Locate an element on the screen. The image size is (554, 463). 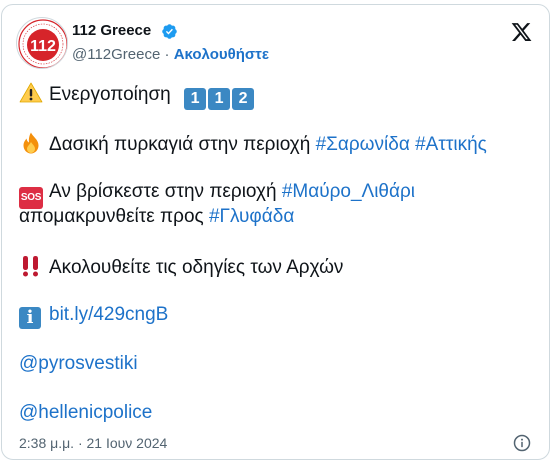
fire-icon is located at coordinates (31, 143).